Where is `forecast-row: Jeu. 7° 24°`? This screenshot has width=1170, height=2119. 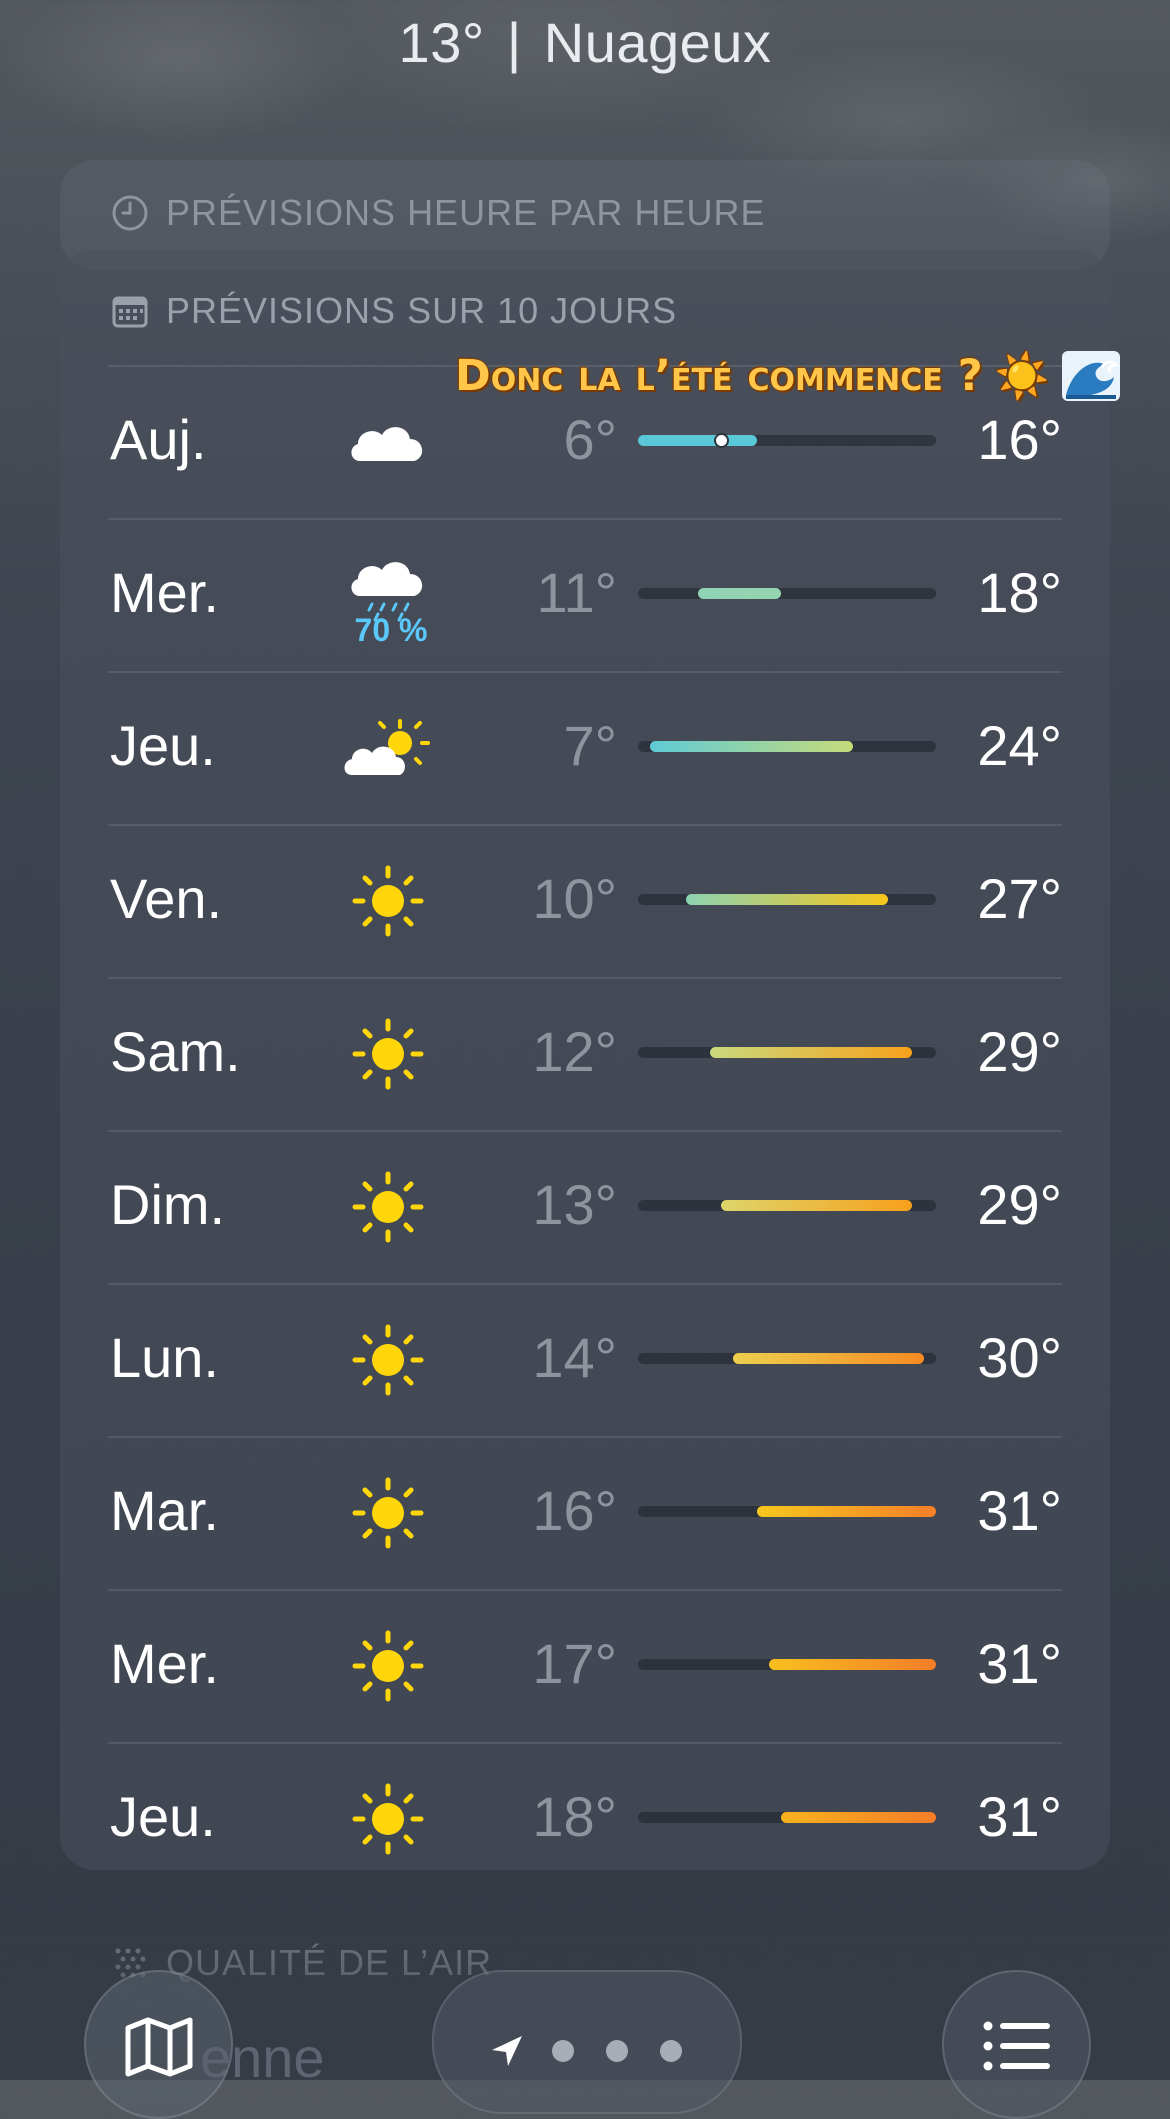
forecast-row: Jeu. 7° 24° is located at coordinates (585, 747).